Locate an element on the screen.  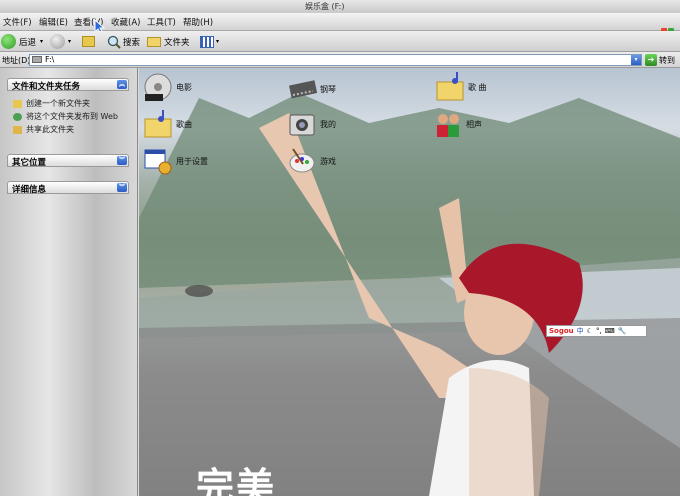
folders-label: 文件夹 is located at coordinates (177, 42).